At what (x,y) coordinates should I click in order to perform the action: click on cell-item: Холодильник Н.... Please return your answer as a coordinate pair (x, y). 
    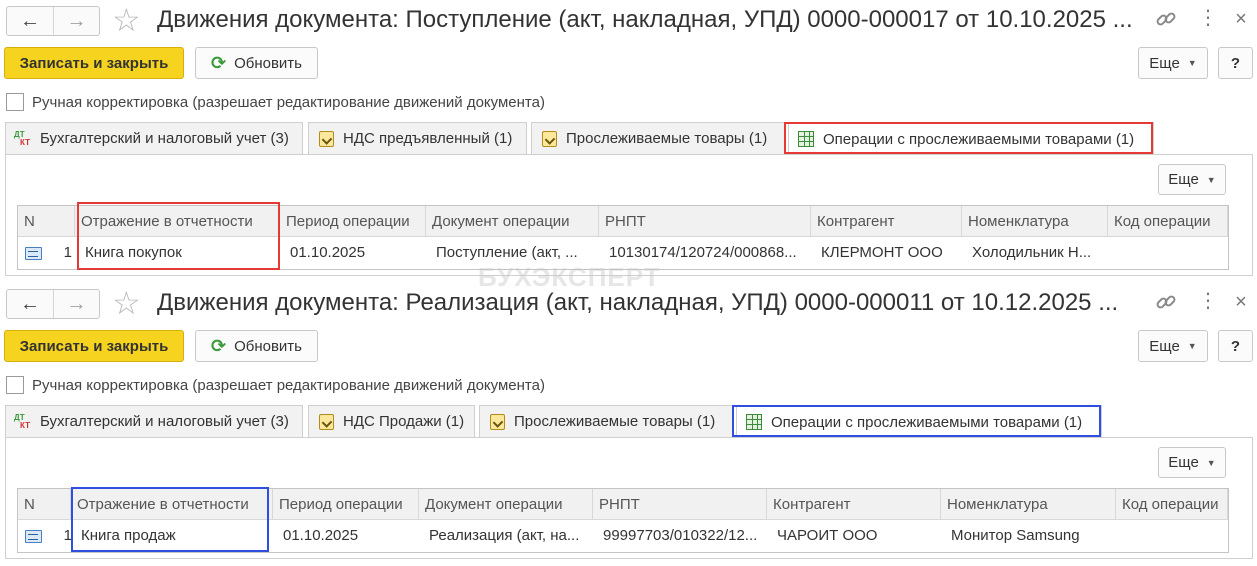
    Looking at the image, I should click on (1037, 253).